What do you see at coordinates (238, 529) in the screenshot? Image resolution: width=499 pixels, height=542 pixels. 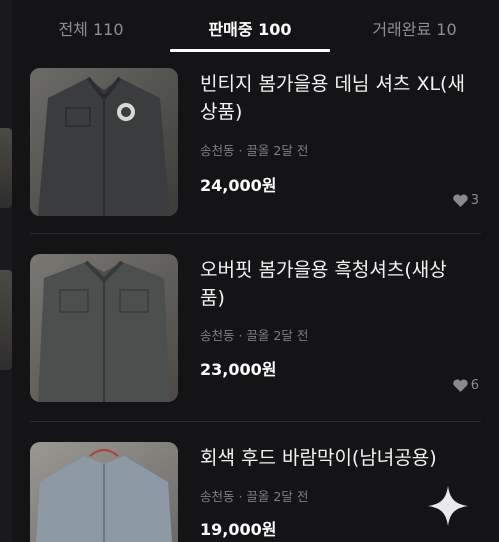 I see `product-price: 19,000원` at bounding box center [238, 529].